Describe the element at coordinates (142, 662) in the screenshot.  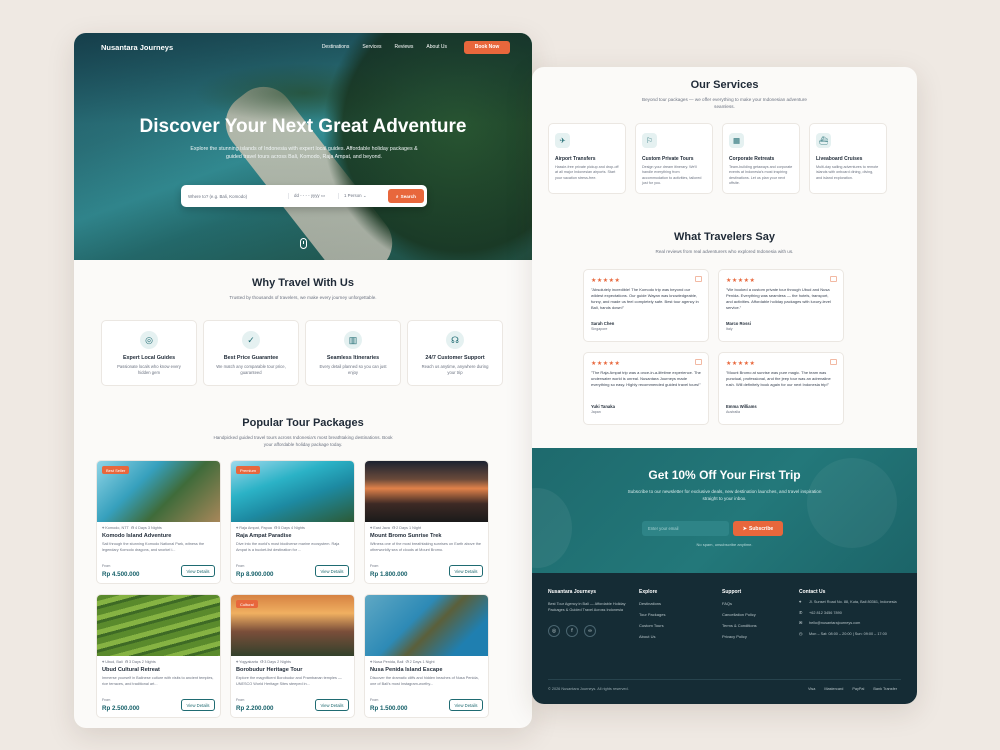
I see `tour-duration: 3 Days 2 Nights` at that location.